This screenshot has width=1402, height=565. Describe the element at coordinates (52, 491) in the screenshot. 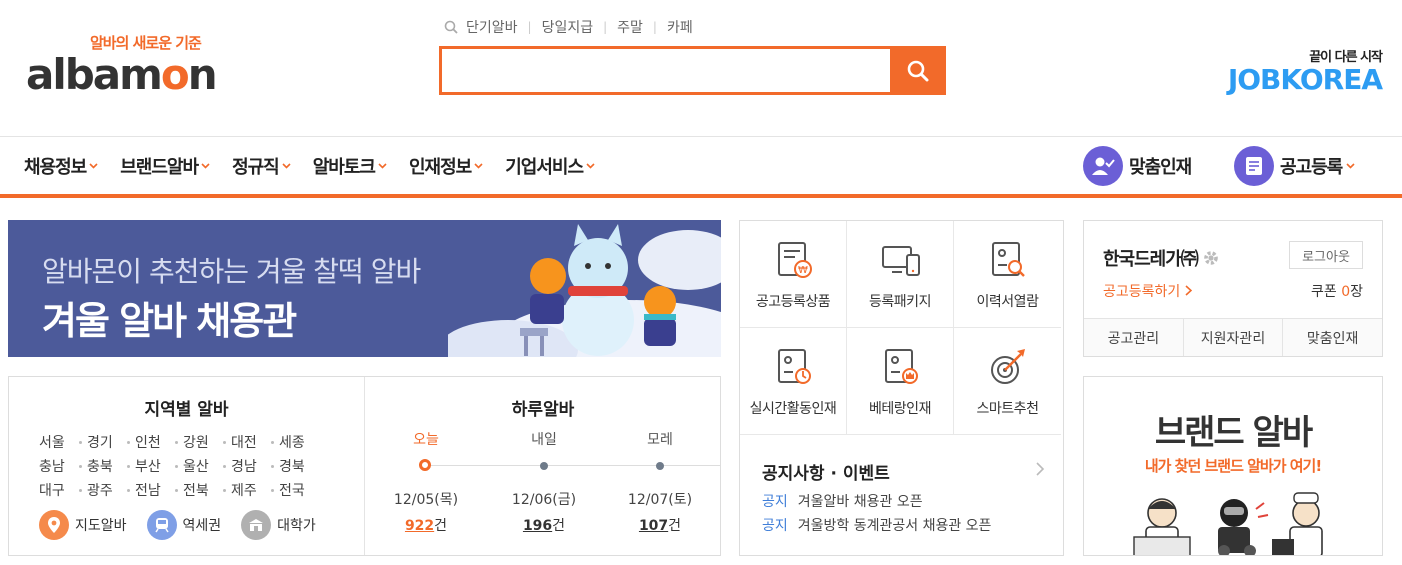

I see `region-label: 대구` at that location.